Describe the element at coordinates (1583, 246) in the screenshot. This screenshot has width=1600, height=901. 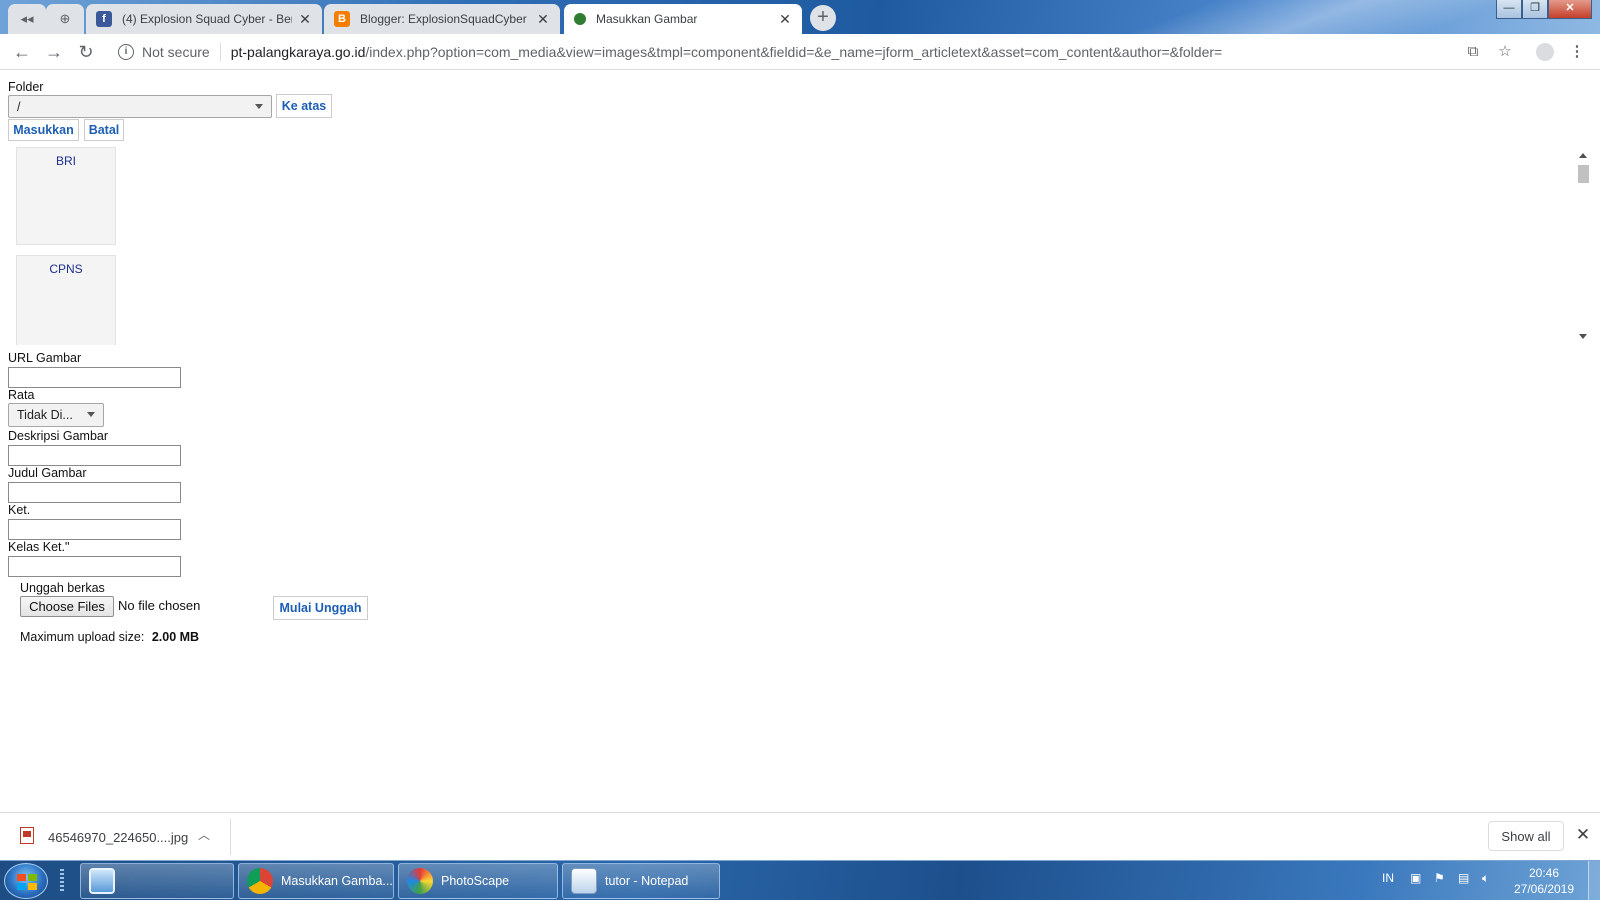
I see `image-browser-scrollbar` at that location.